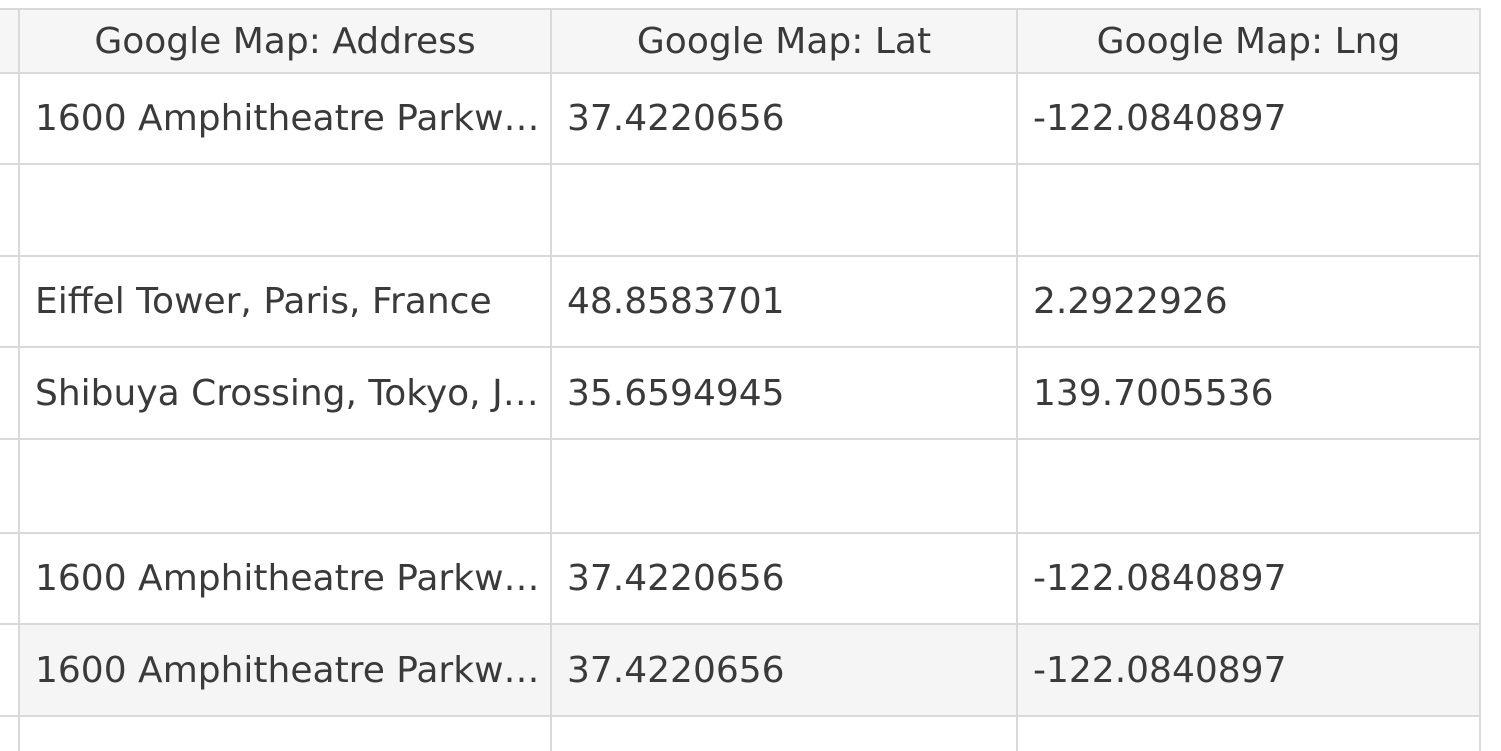  I want to click on column-header-lat: Google Map: Lat, so click(785, 41).